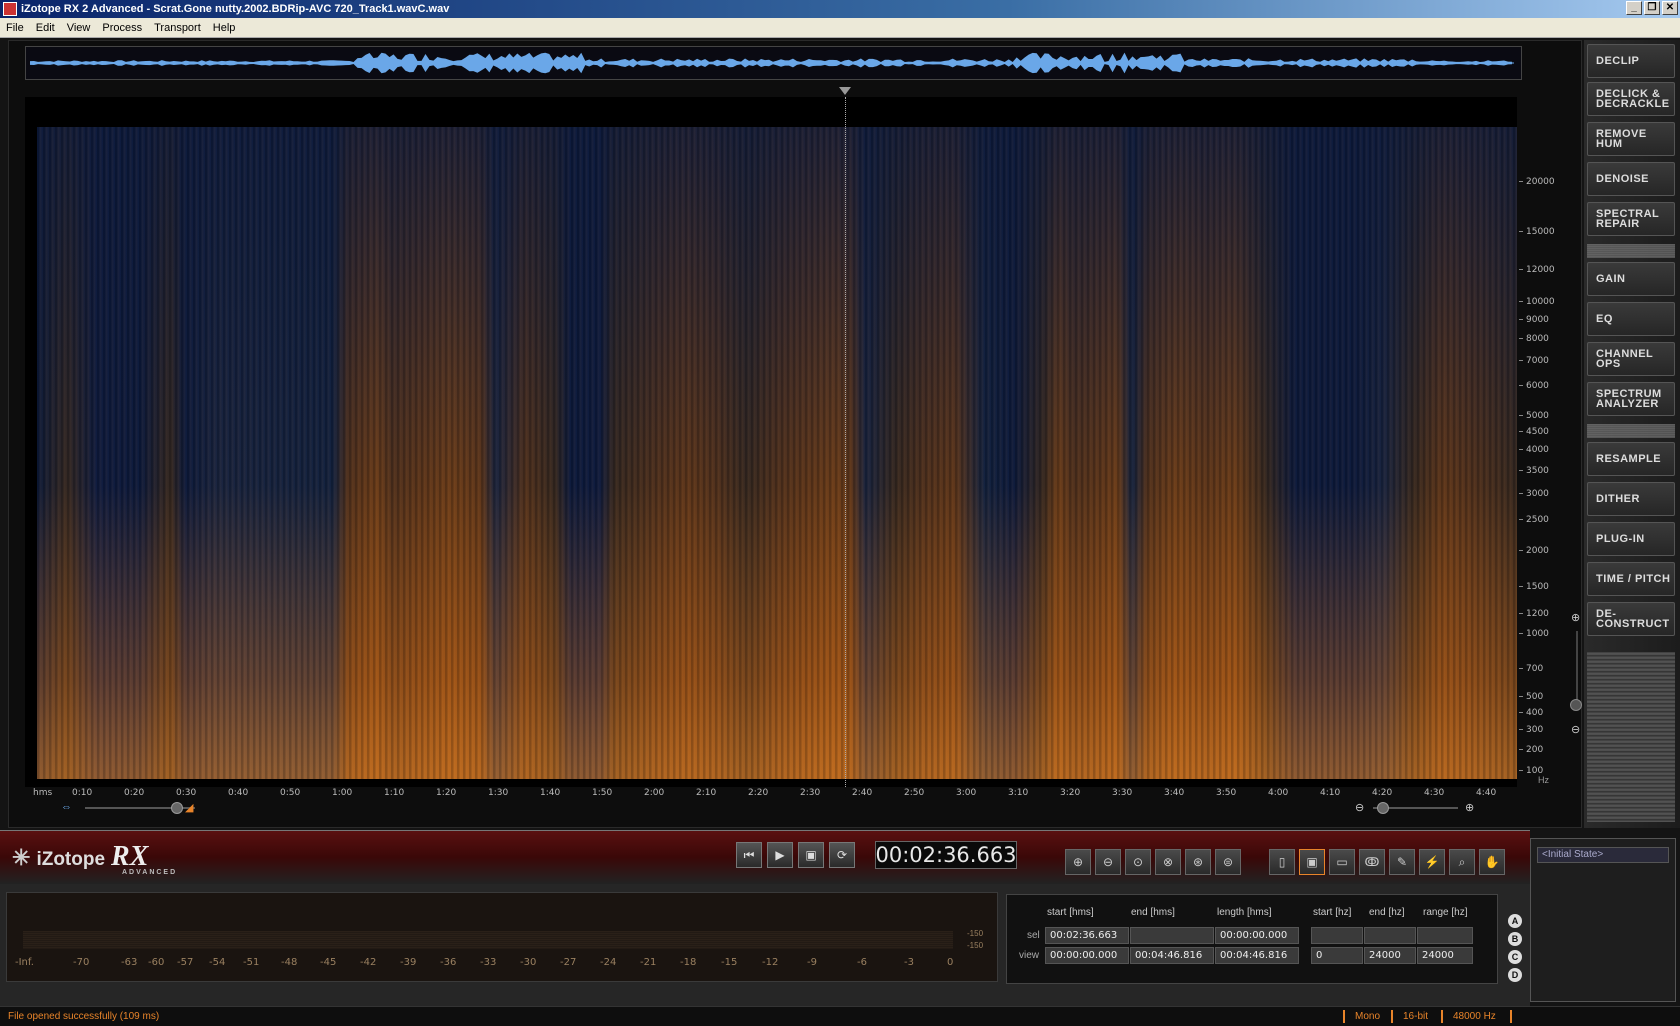  Describe the element at coordinates (1576, 705) in the screenshot. I see `vertical-zoom-knob` at that location.